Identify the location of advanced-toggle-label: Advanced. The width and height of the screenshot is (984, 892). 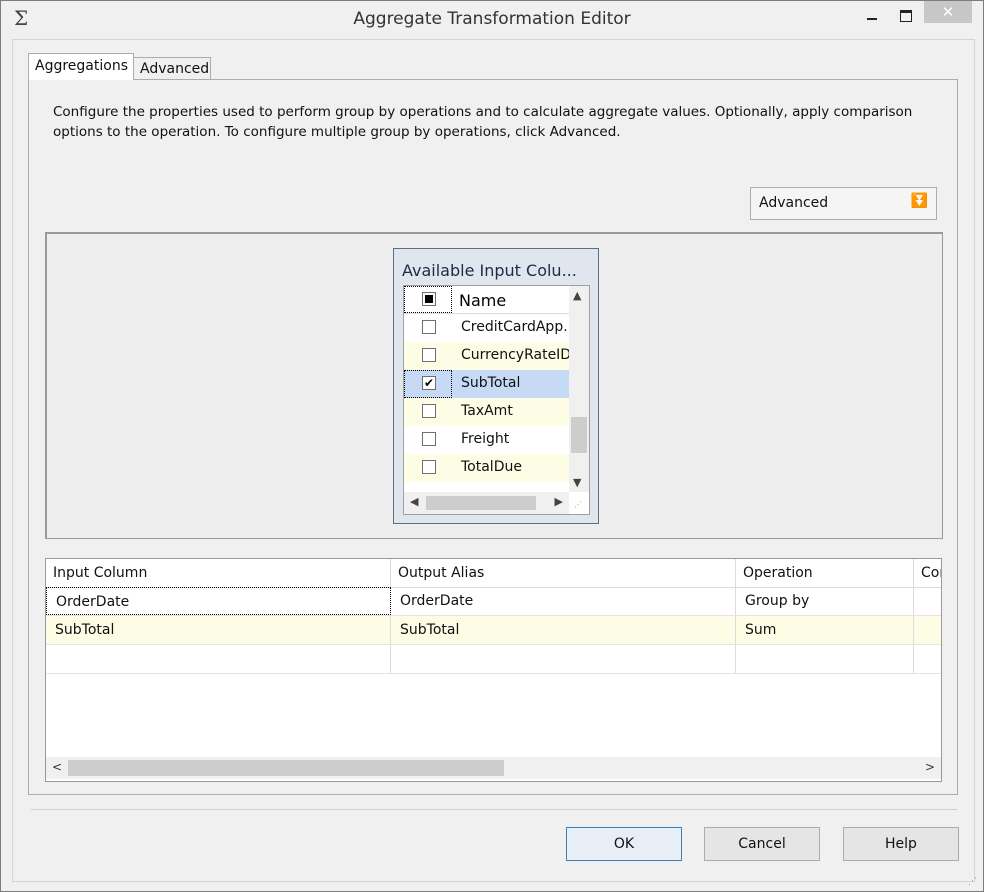
(794, 203).